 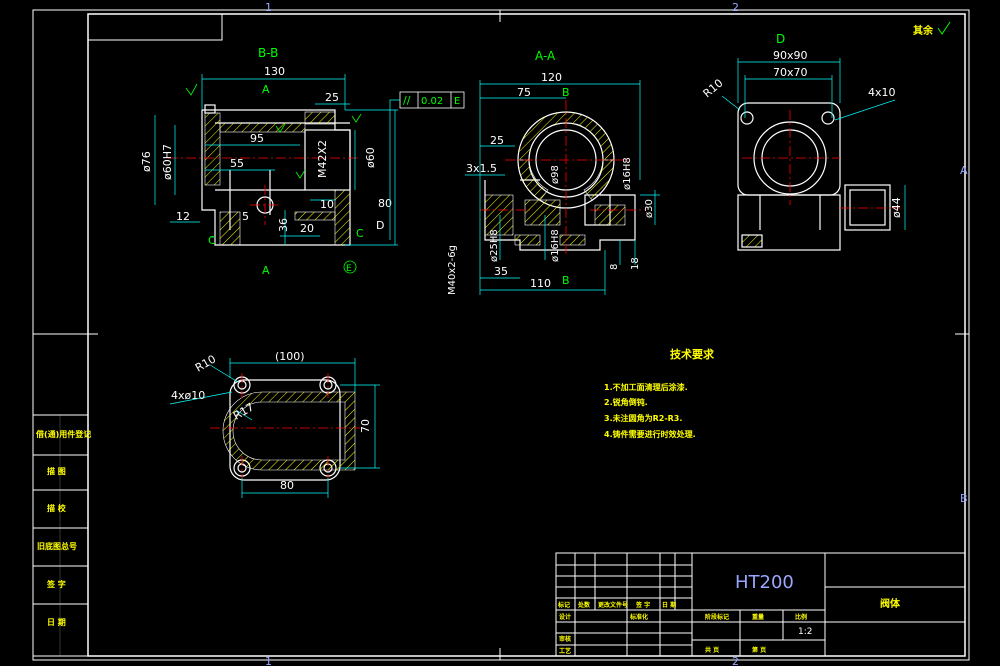 What do you see at coordinates (349, 269) in the screenshot?
I see `bb-datum-e: E` at bounding box center [349, 269].